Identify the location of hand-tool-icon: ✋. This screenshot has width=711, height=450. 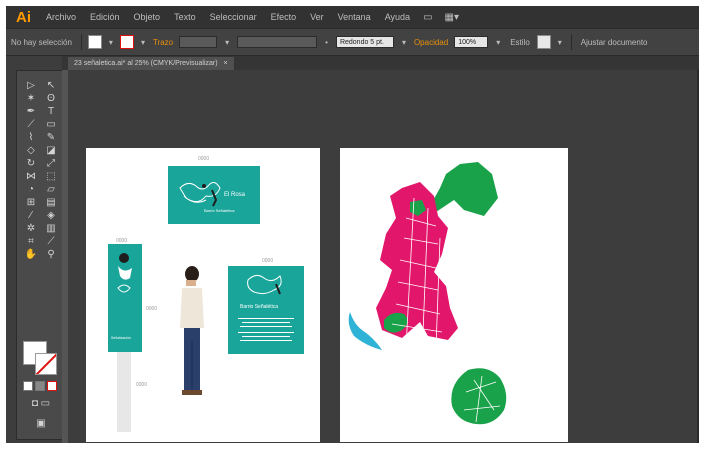
(31, 254).